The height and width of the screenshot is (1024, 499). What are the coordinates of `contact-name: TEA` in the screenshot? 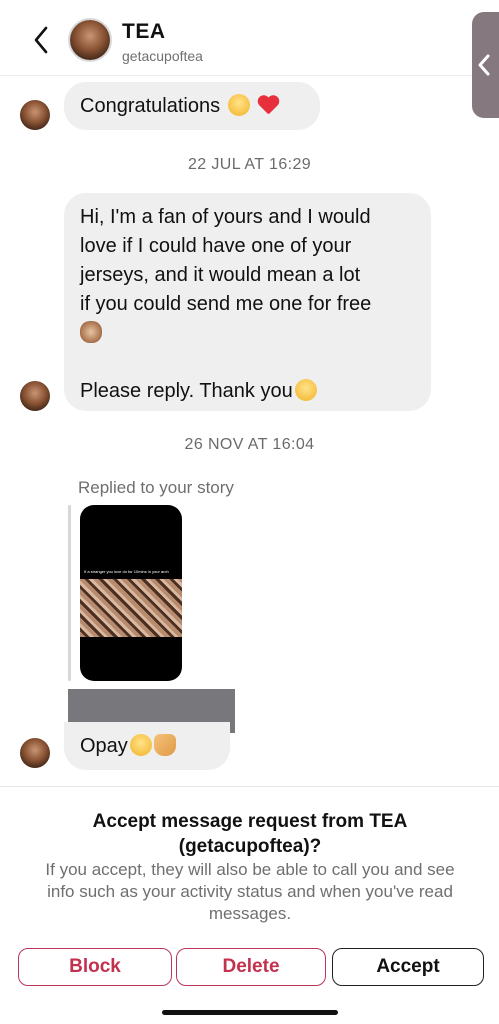 It's located at (144, 32).